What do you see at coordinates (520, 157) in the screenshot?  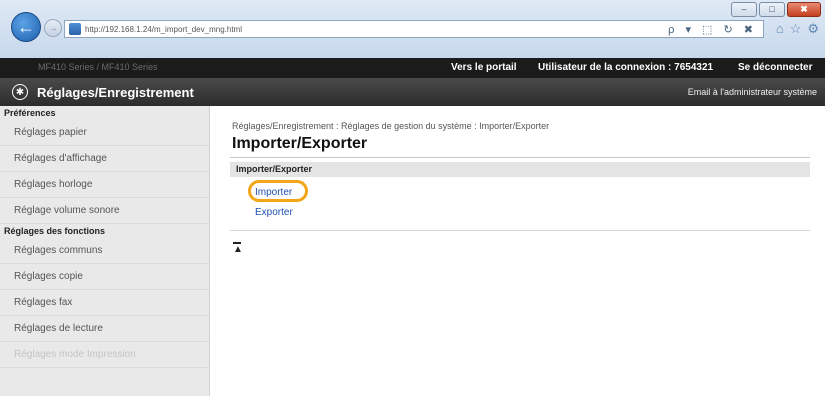 I see `title-divider` at bounding box center [520, 157].